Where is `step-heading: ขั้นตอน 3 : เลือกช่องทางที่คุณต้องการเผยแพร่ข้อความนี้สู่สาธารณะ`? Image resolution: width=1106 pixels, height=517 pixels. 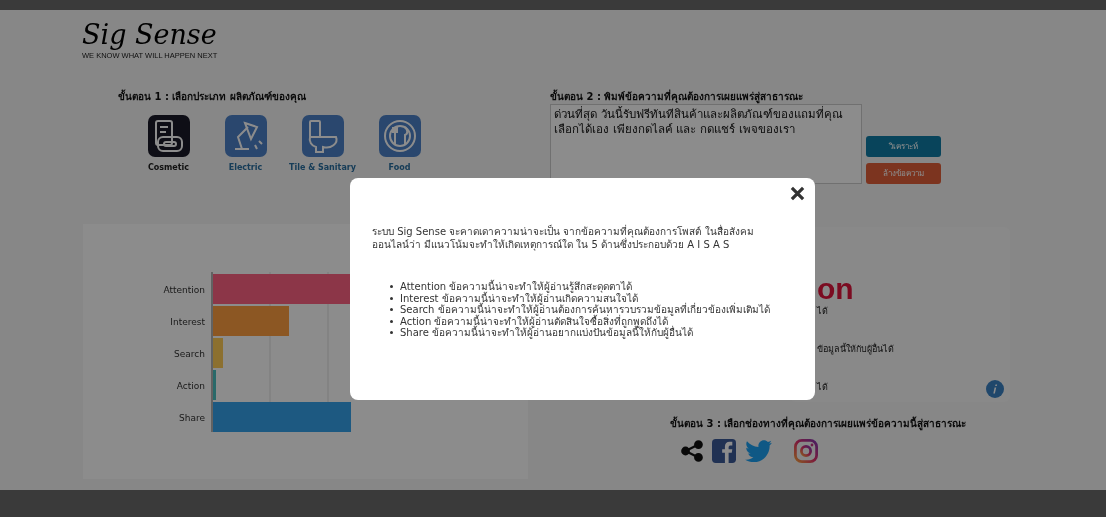
step-heading: ขั้นตอน 3 : เลือกช่องทางที่คุณต้องการเผยแพร่ข้อความนี้สู่สาธารณะ is located at coordinates (818, 424).